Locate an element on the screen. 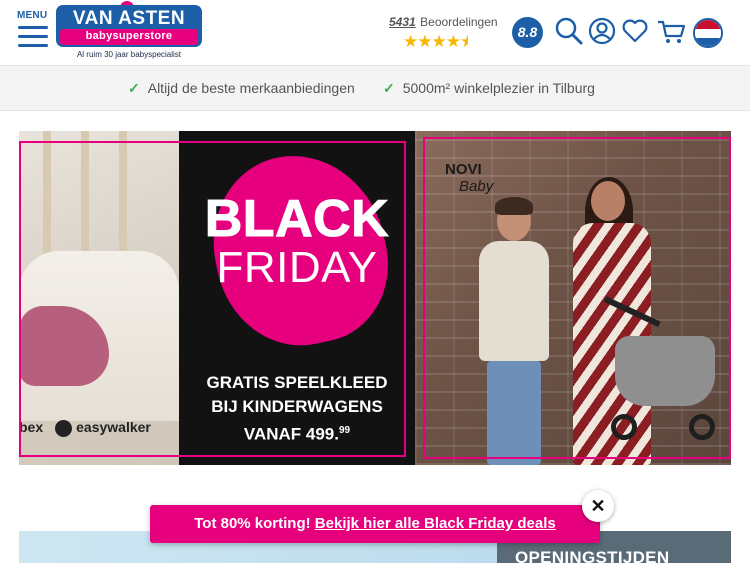 The width and height of the screenshot is (750, 563). wishlist-heart-icon is located at coordinates (636, 31).